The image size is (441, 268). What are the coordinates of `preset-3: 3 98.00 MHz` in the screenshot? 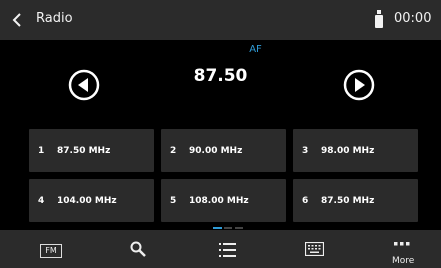 It's located at (355, 150).